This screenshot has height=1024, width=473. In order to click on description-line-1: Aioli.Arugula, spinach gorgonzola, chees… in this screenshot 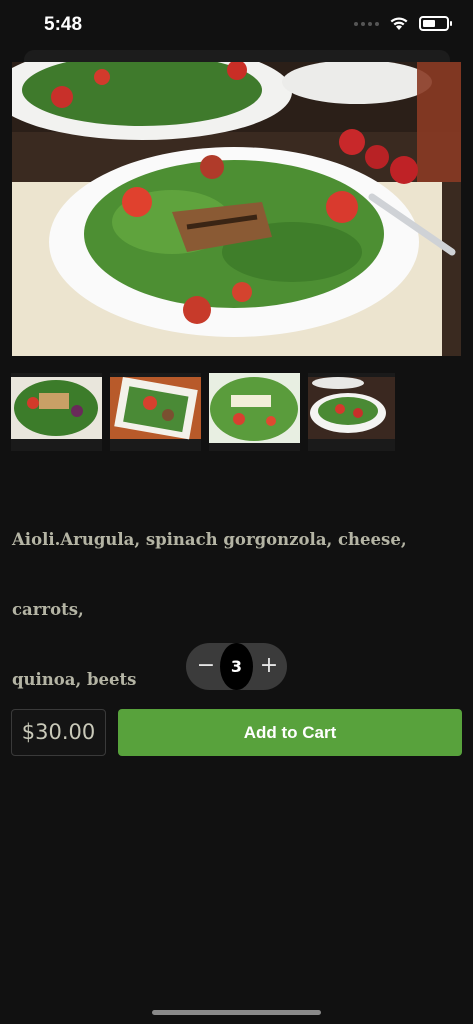, I will do `click(209, 574)`.